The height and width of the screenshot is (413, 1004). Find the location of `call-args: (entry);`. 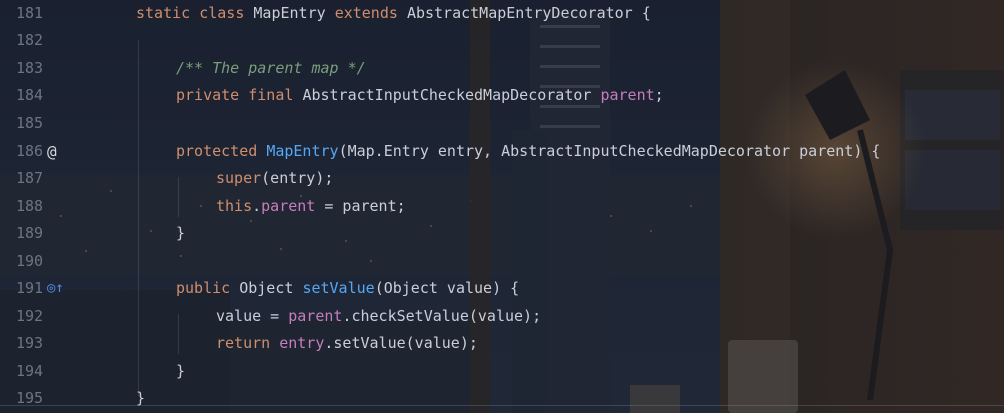

call-args: (entry); is located at coordinates (297, 178).